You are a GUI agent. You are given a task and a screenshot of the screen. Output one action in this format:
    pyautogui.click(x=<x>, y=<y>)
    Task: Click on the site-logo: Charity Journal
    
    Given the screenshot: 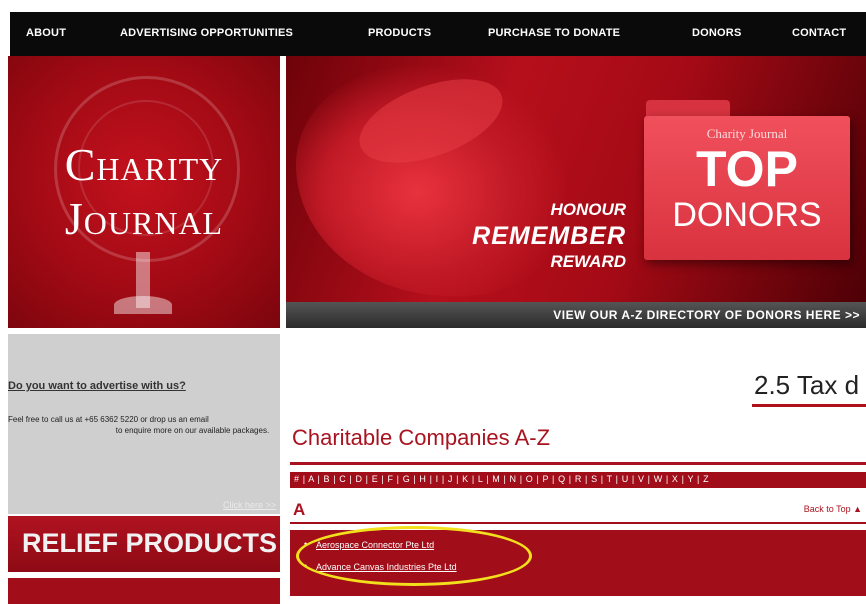 What is the action you would take?
    pyautogui.click(x=144, y=192)
    